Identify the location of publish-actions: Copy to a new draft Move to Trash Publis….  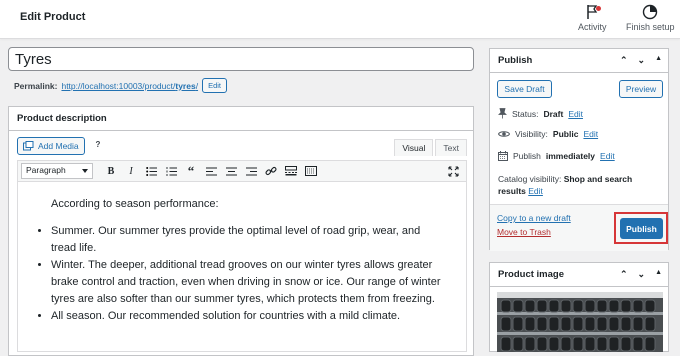
(579, 227).